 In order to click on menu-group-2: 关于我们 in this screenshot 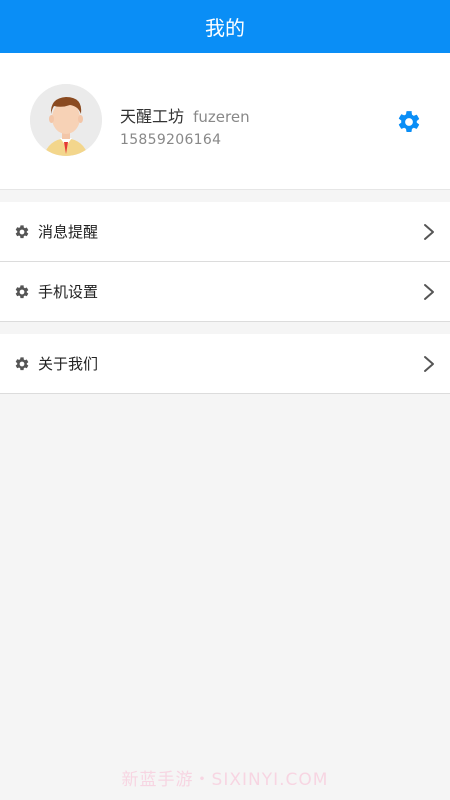, I will do `click(225, 364)`.